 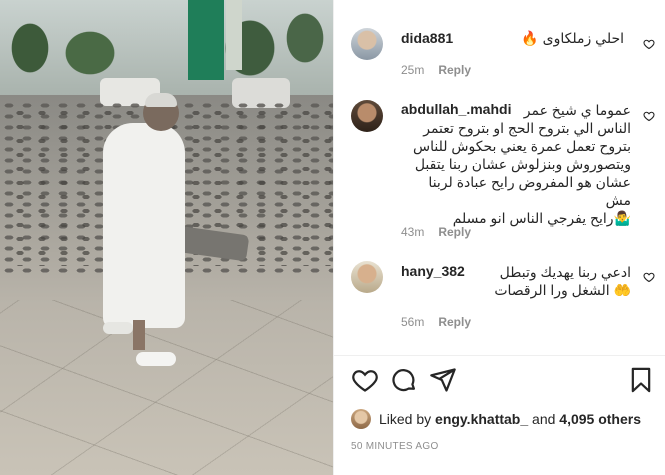 I want to click on comment-icon, so click(x=404, y=380).